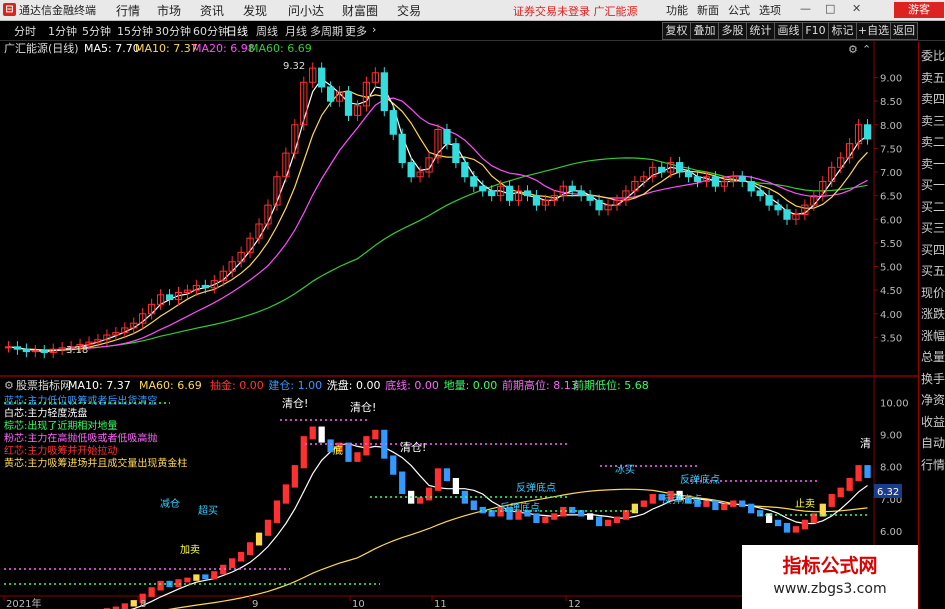 This screenshot has width=945, height=609. I want to click on sidebar-item: 换手, so click(932, 379).